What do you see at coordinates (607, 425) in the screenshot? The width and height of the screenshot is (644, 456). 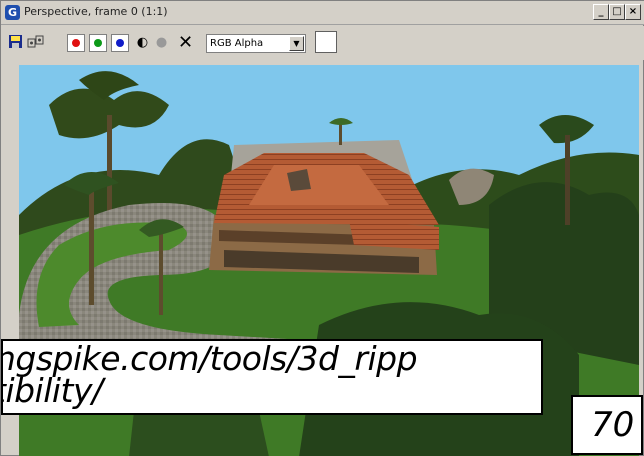 I see `page-number: 70` at bounding box center [607, 425].